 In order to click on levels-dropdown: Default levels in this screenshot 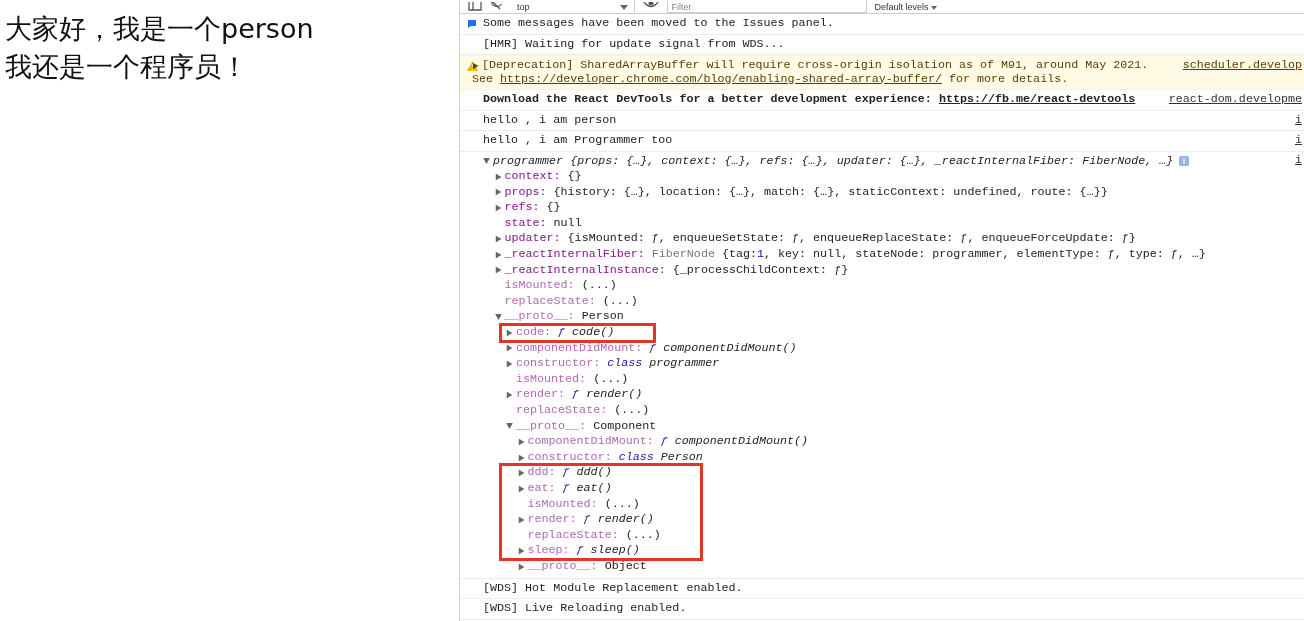, I will do `click(906, 7)`.